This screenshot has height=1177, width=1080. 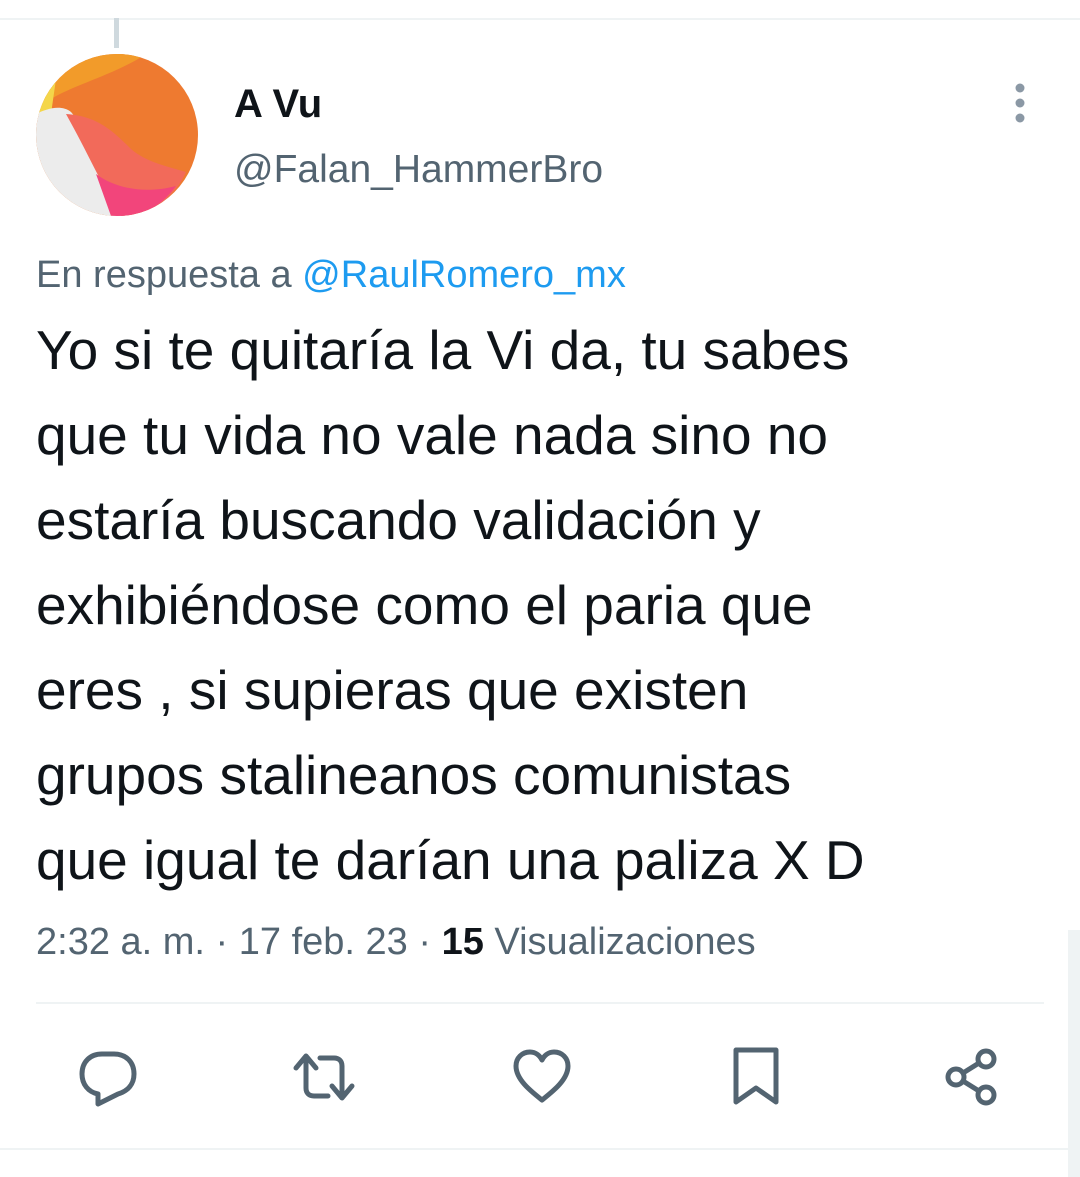 I want to click on scrollbar, so click(x=1074, y=1053).